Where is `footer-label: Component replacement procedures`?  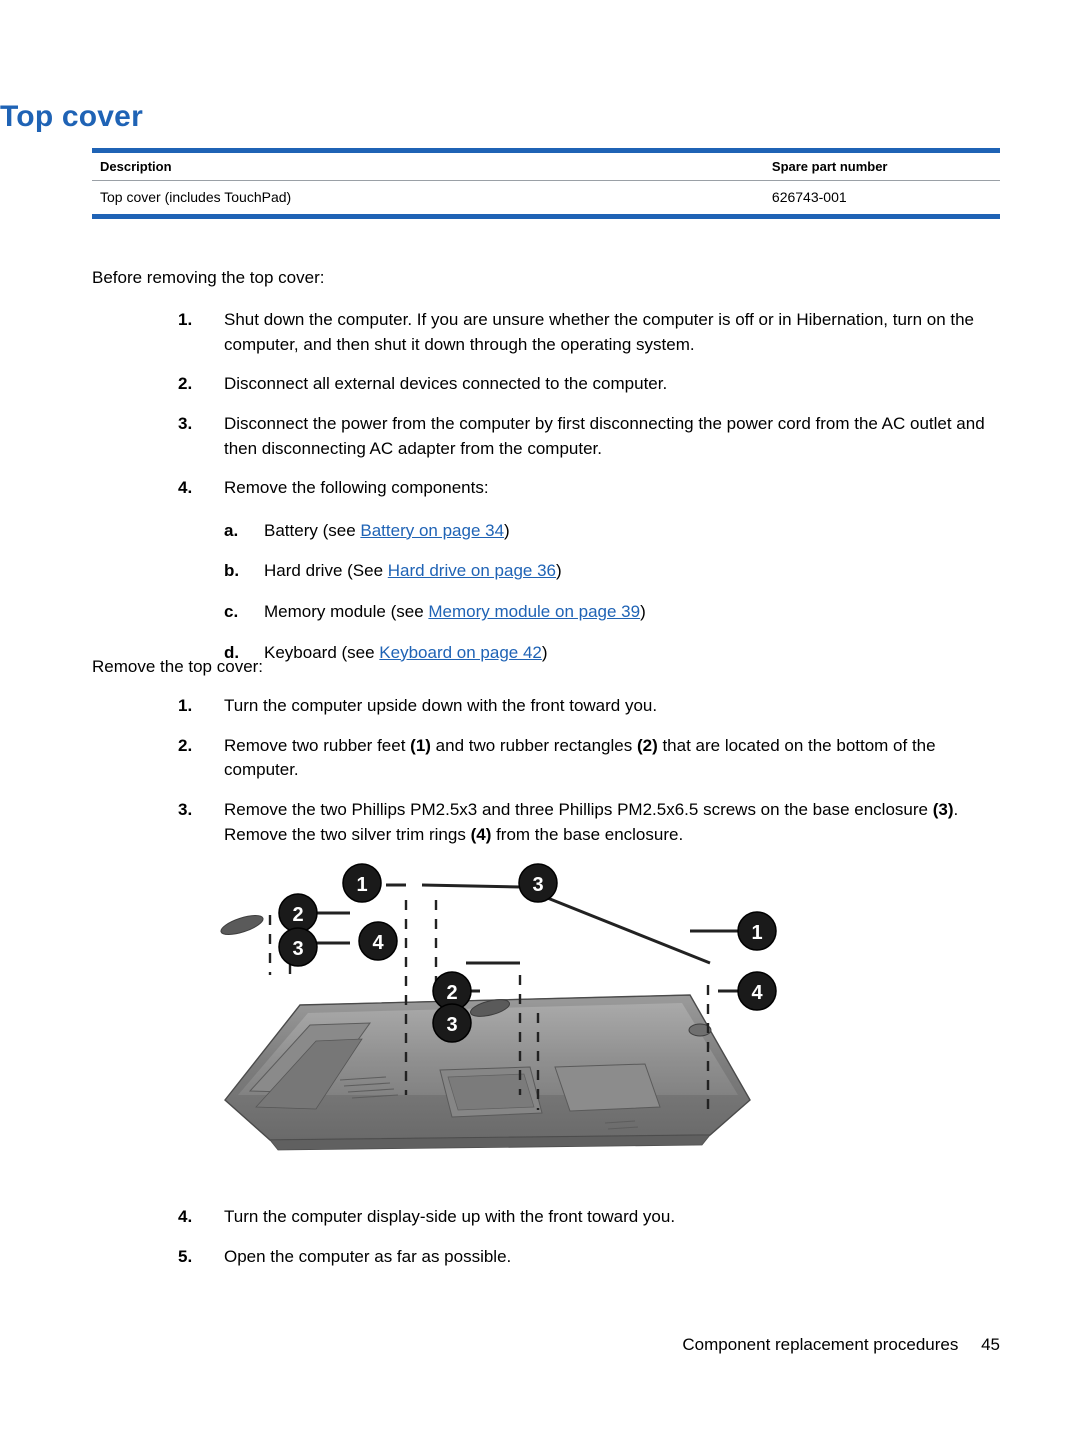 footer-label: Component replacement procedures is located at coordinates (820, 1344).